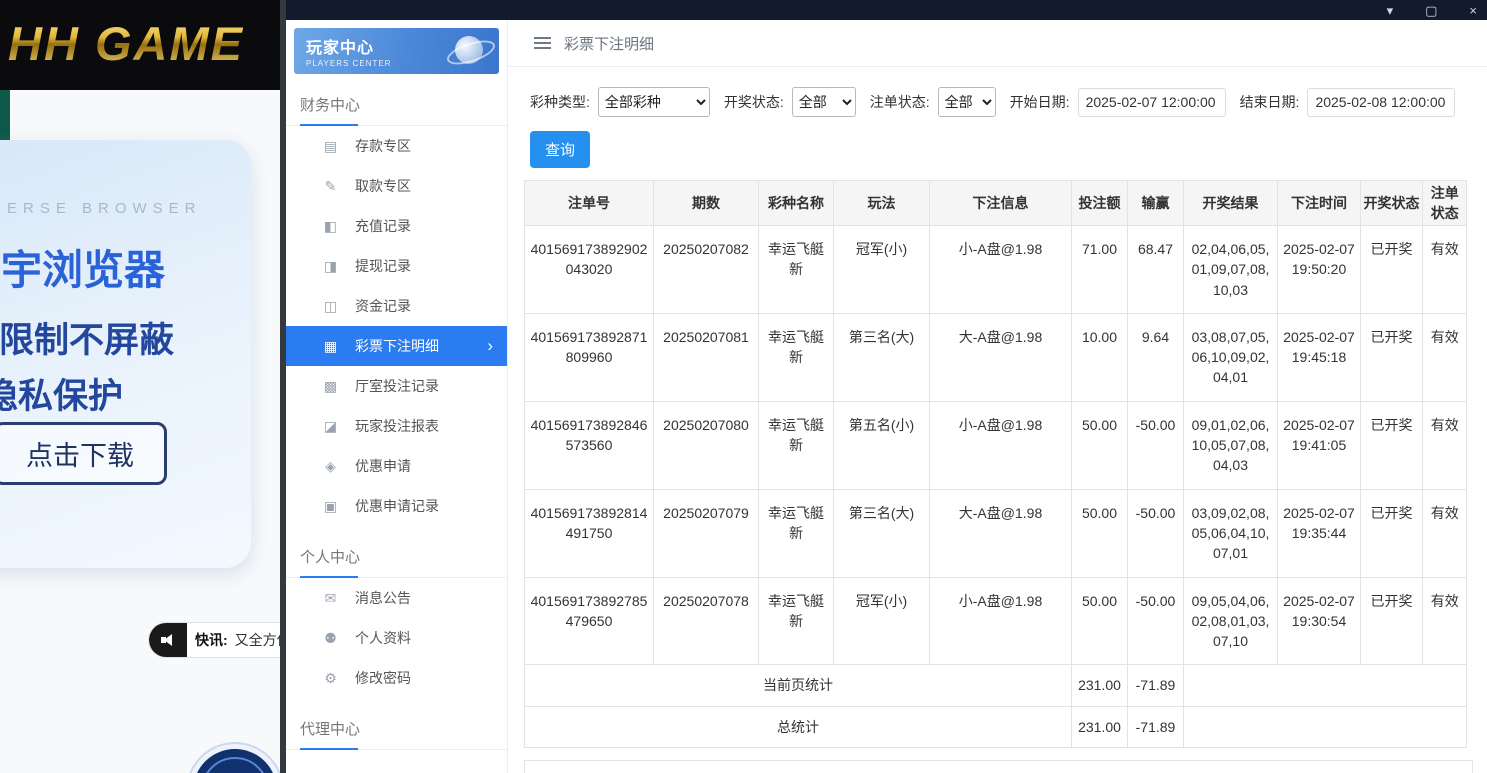 The image size is (1487, 773). Describe the element at coordinates (996, 685) in the screenshot. I see `summary-row: 当前页统计 231.00 -71.89` at that location.